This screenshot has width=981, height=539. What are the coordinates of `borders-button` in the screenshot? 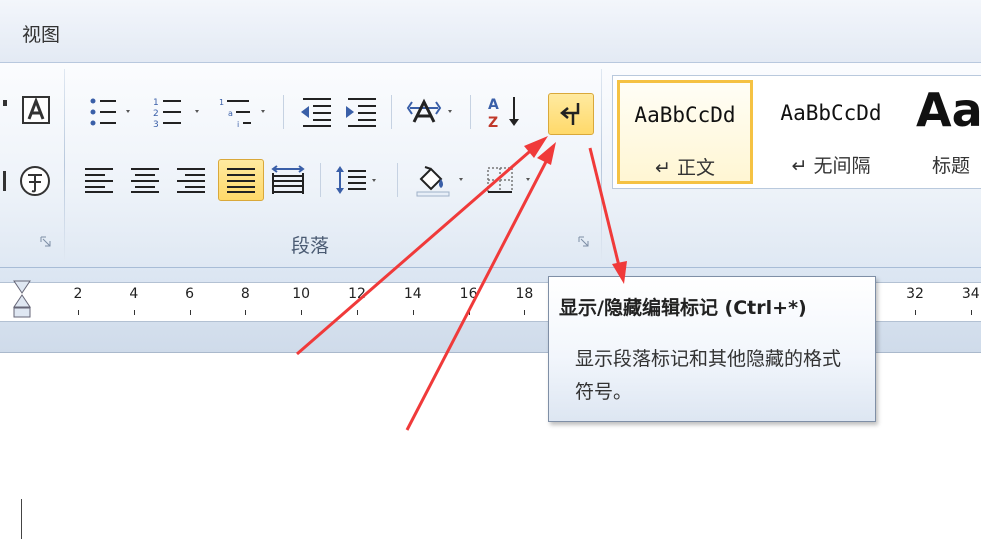 It's located at (510, 180).